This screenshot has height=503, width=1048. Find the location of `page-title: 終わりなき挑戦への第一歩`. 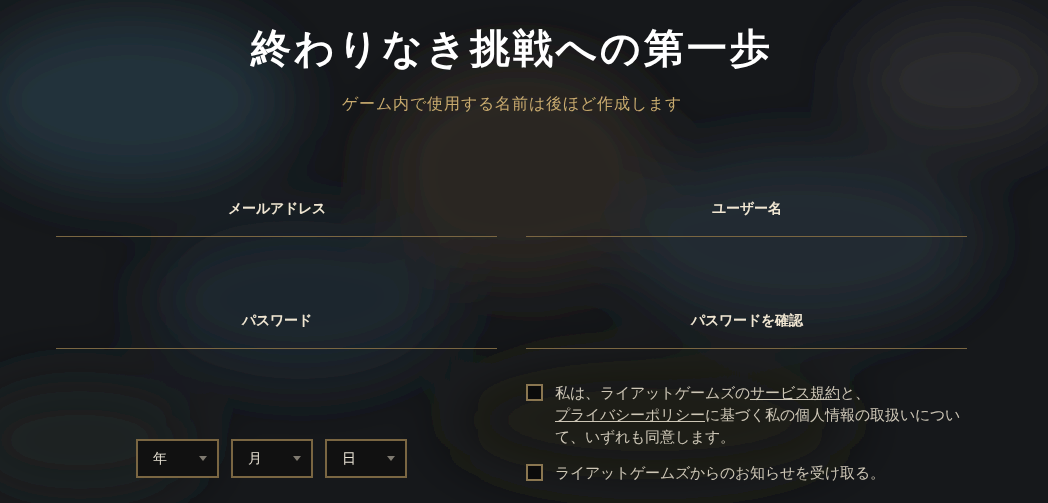

page-title: 終わりなき挑戦への第一歩 is located at coordinates (511, 48).